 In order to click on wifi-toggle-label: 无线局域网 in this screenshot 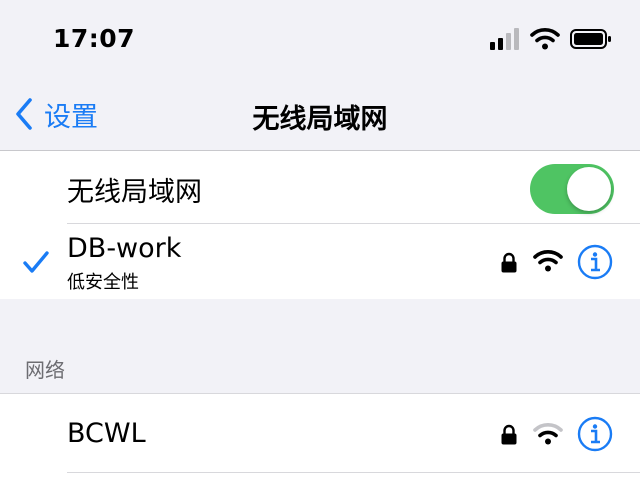, I will do `click(134, 192)`.